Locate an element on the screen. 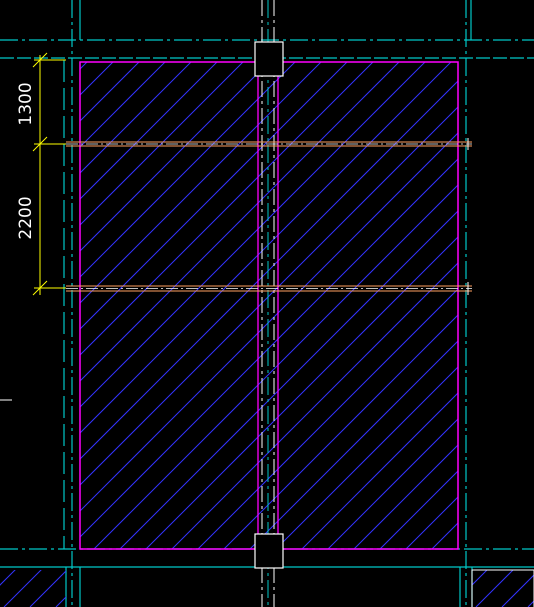 The width and height of the screenshot is (534, 607). dimension-lower: 2200 is located at coordinates (26, 217).